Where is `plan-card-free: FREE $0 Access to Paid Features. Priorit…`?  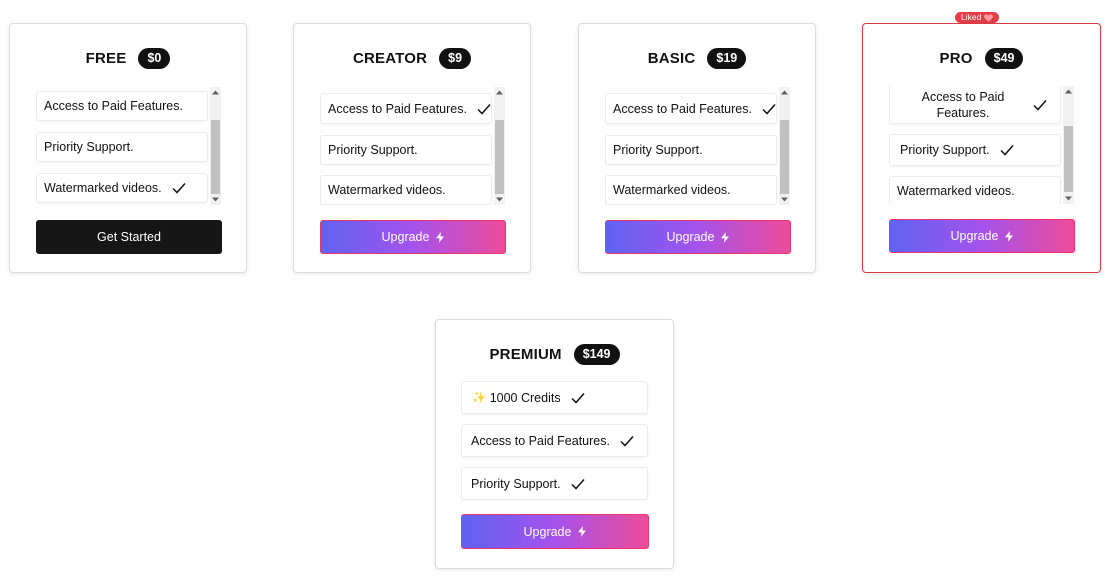
plan-card-free: FREE $0 Access to Paid Features. Priorit… is located at coordinates (128, 148).